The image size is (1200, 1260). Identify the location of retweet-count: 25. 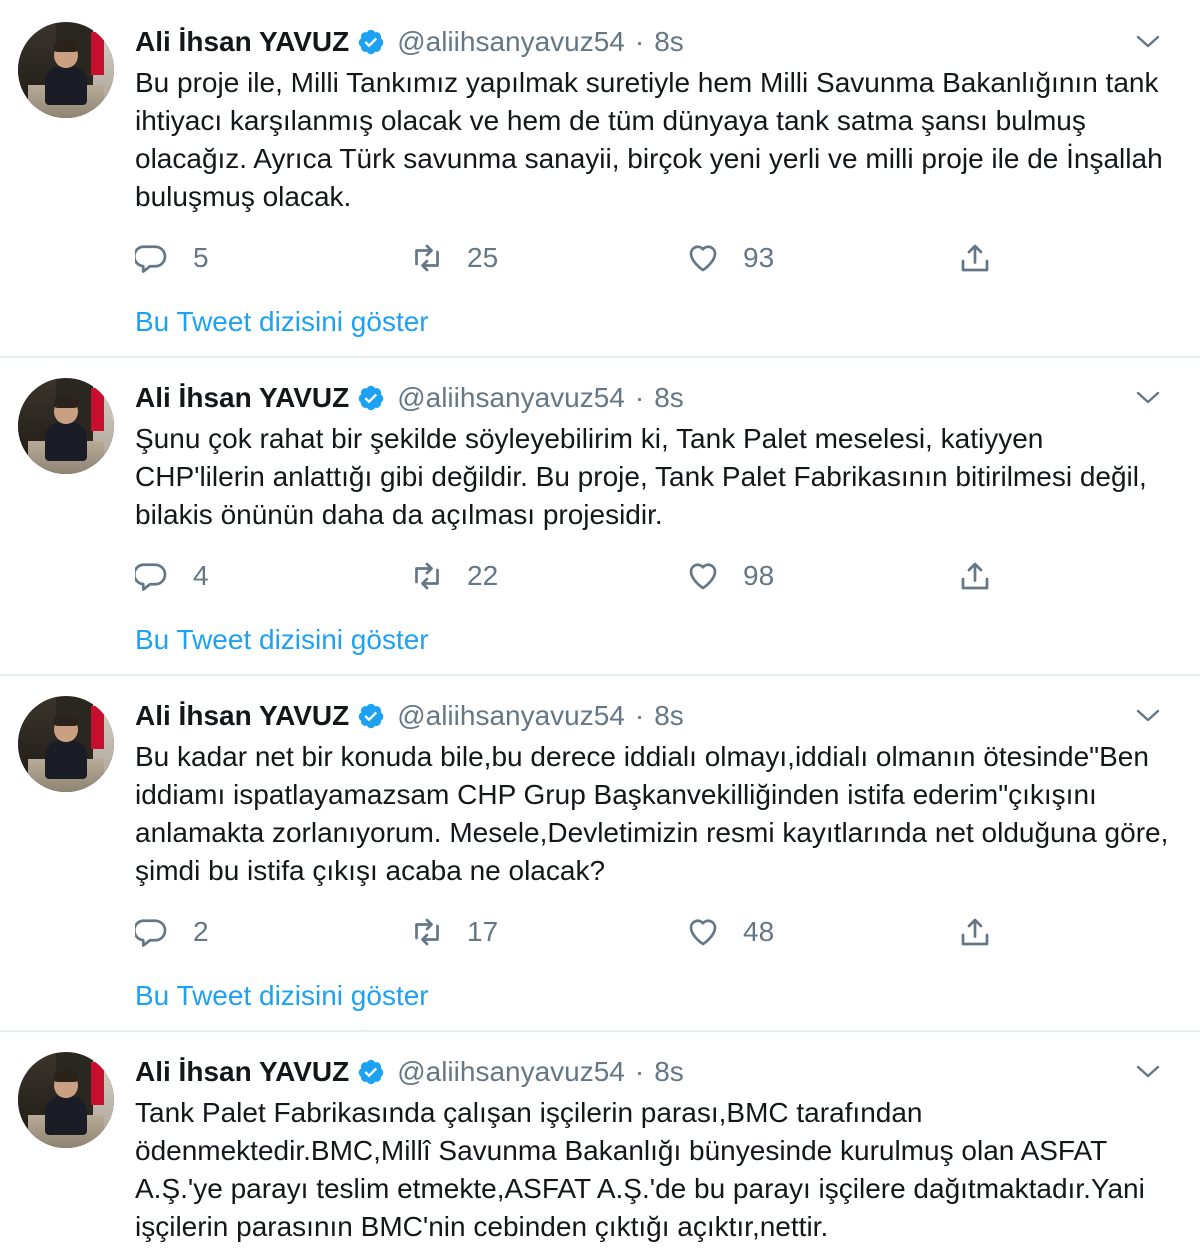
(483, 257).